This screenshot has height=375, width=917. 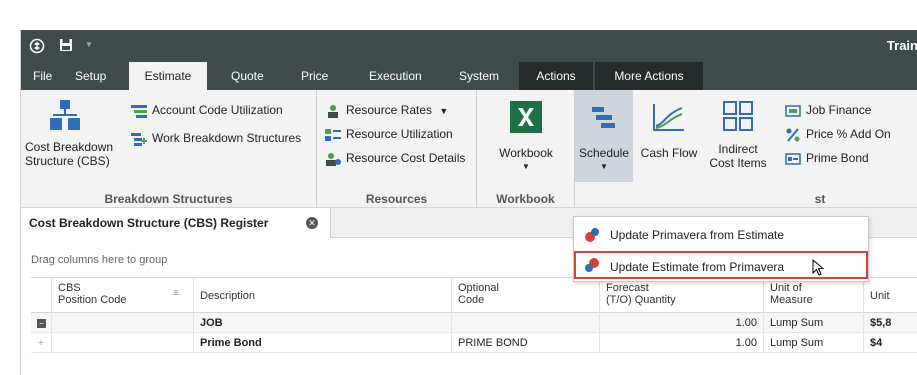 I want to click on job-finance-icon, so click(x=793, y=111).